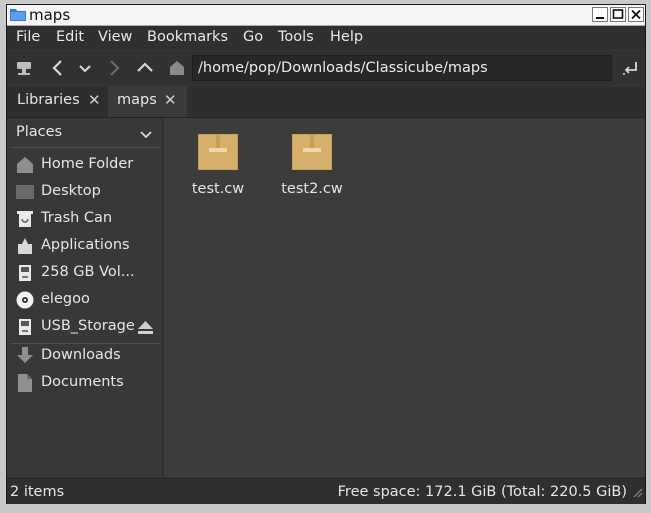 The image size is (651, 513). I want to click on divider, so click(85, 147).